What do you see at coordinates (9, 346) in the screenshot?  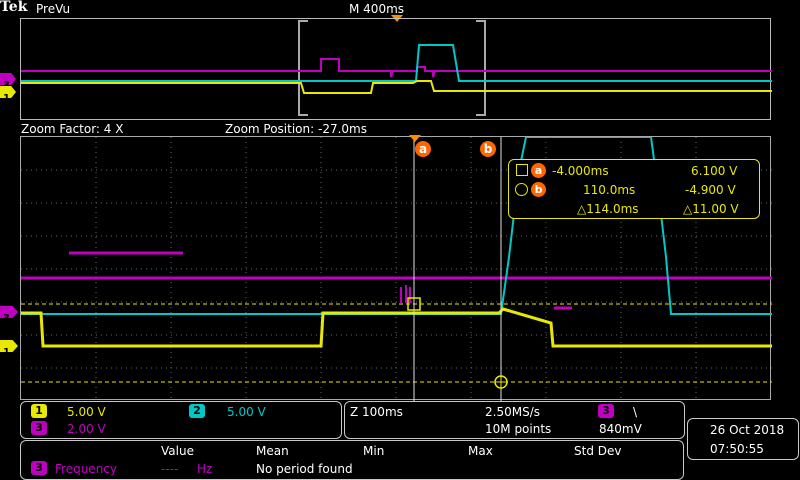 I see `zoom-ch1-ref-marker: 1` at bounding box center [9, 346].